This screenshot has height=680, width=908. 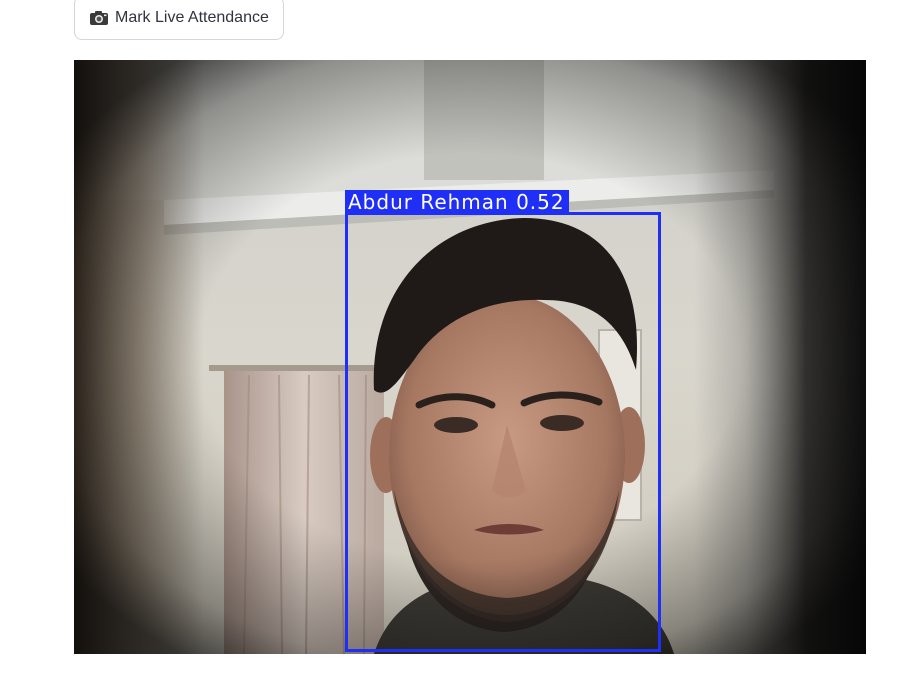 I want to click on mark-live-attendance-label: Mark Live Attendance, so click(x=192, y=17).